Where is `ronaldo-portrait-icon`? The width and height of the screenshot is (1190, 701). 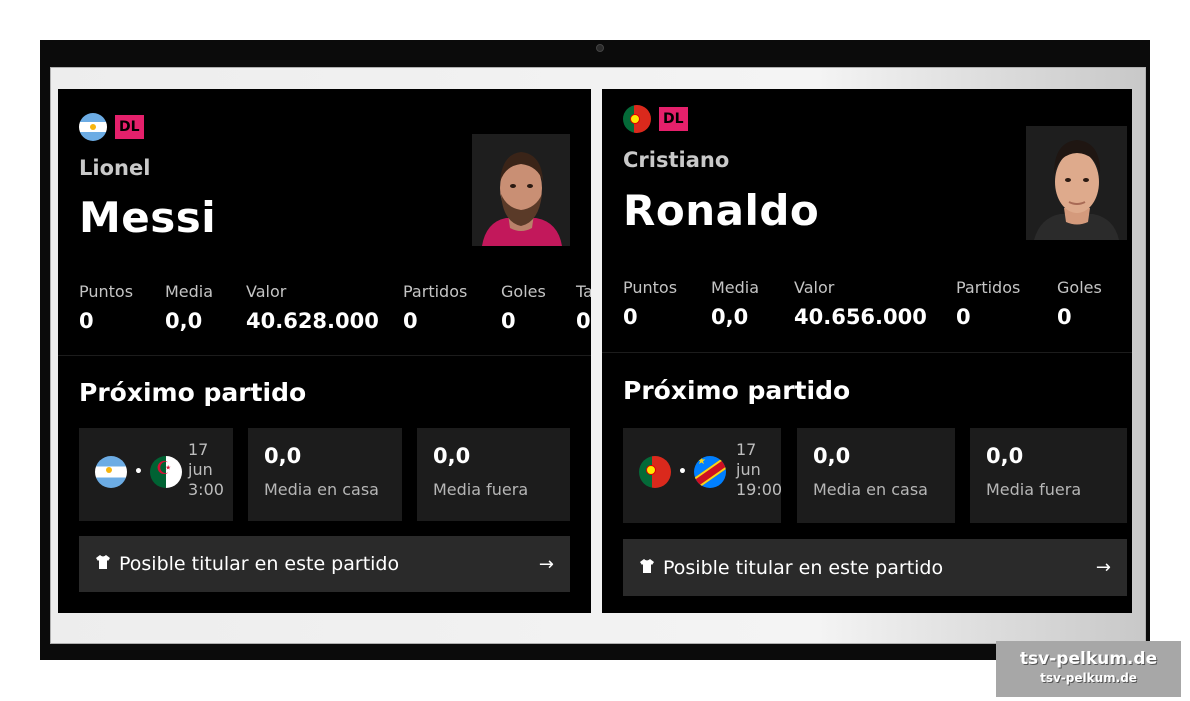 ronaldo-portrait-icon is located at coordinates (1076, 183).